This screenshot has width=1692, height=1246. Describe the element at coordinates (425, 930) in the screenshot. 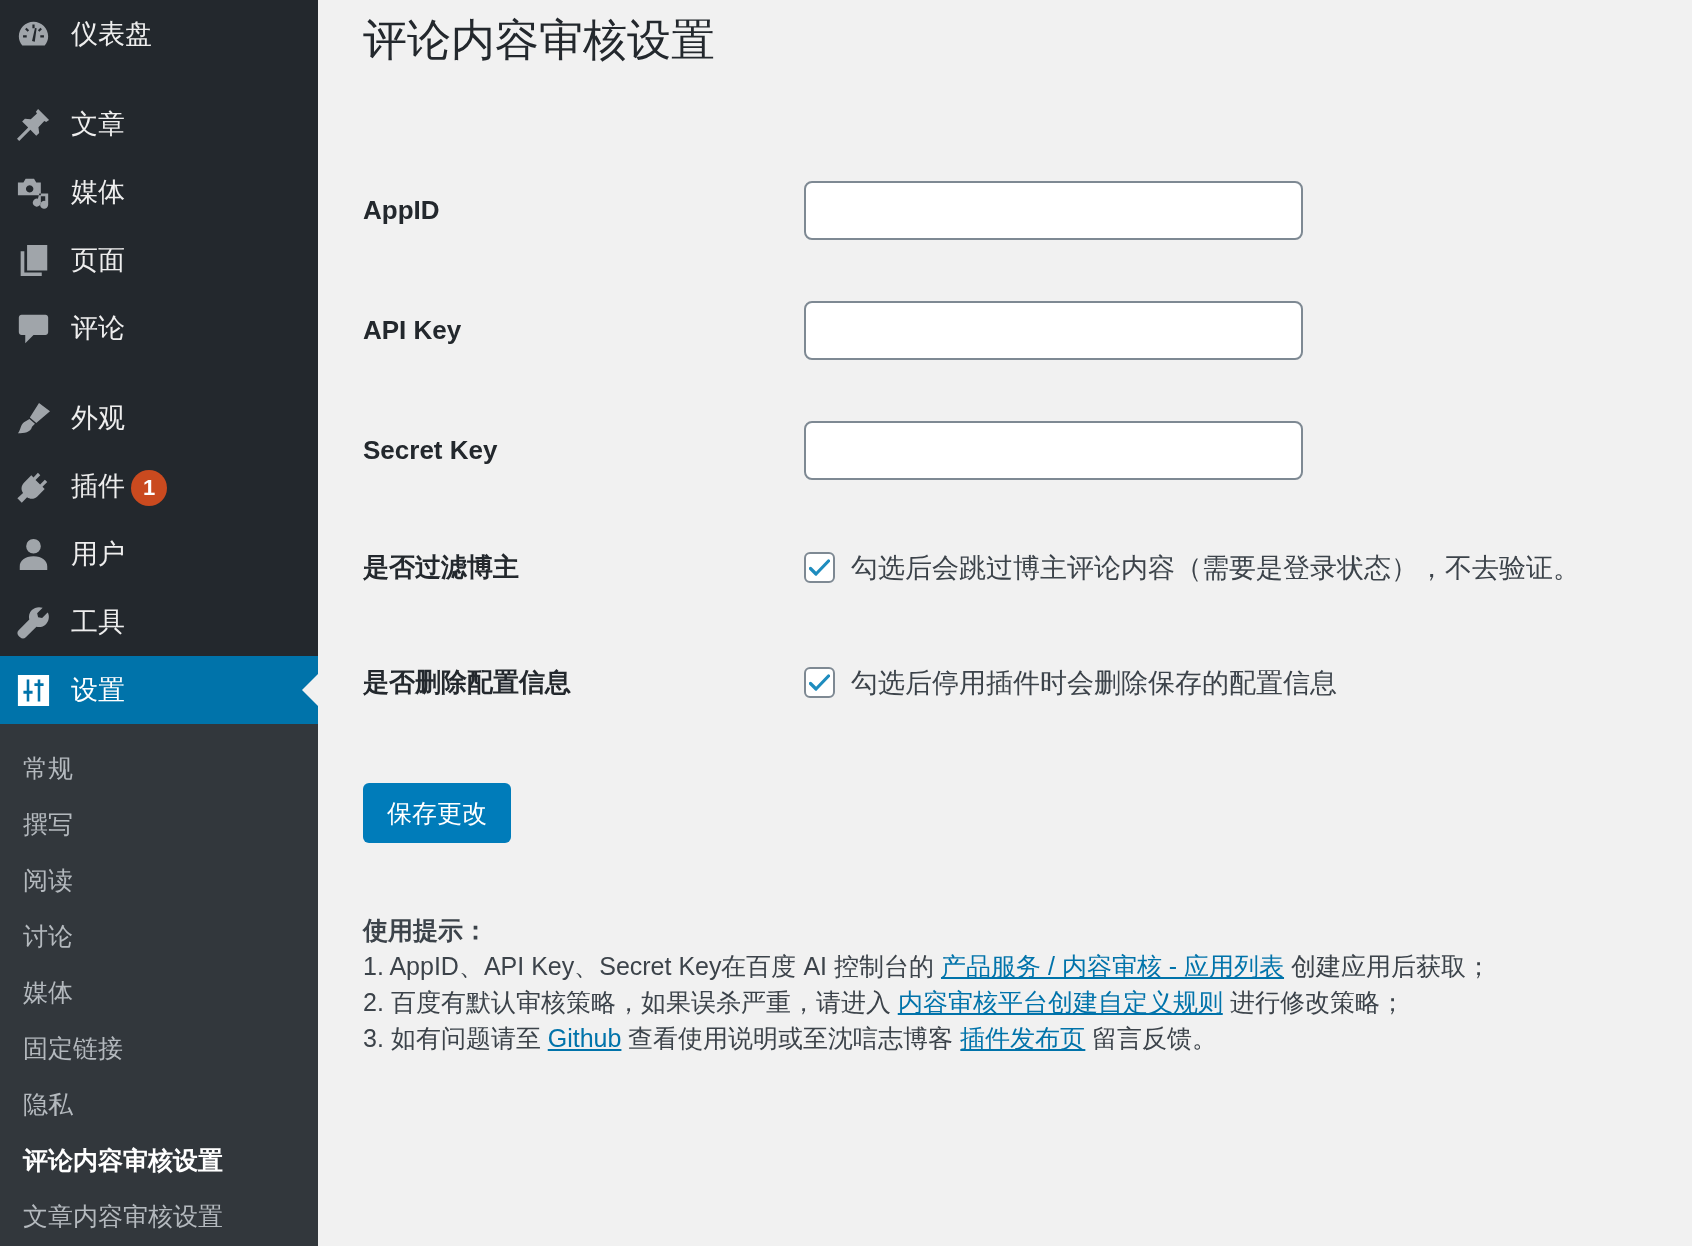

I see `help-heading: 使用提示：` at that location.